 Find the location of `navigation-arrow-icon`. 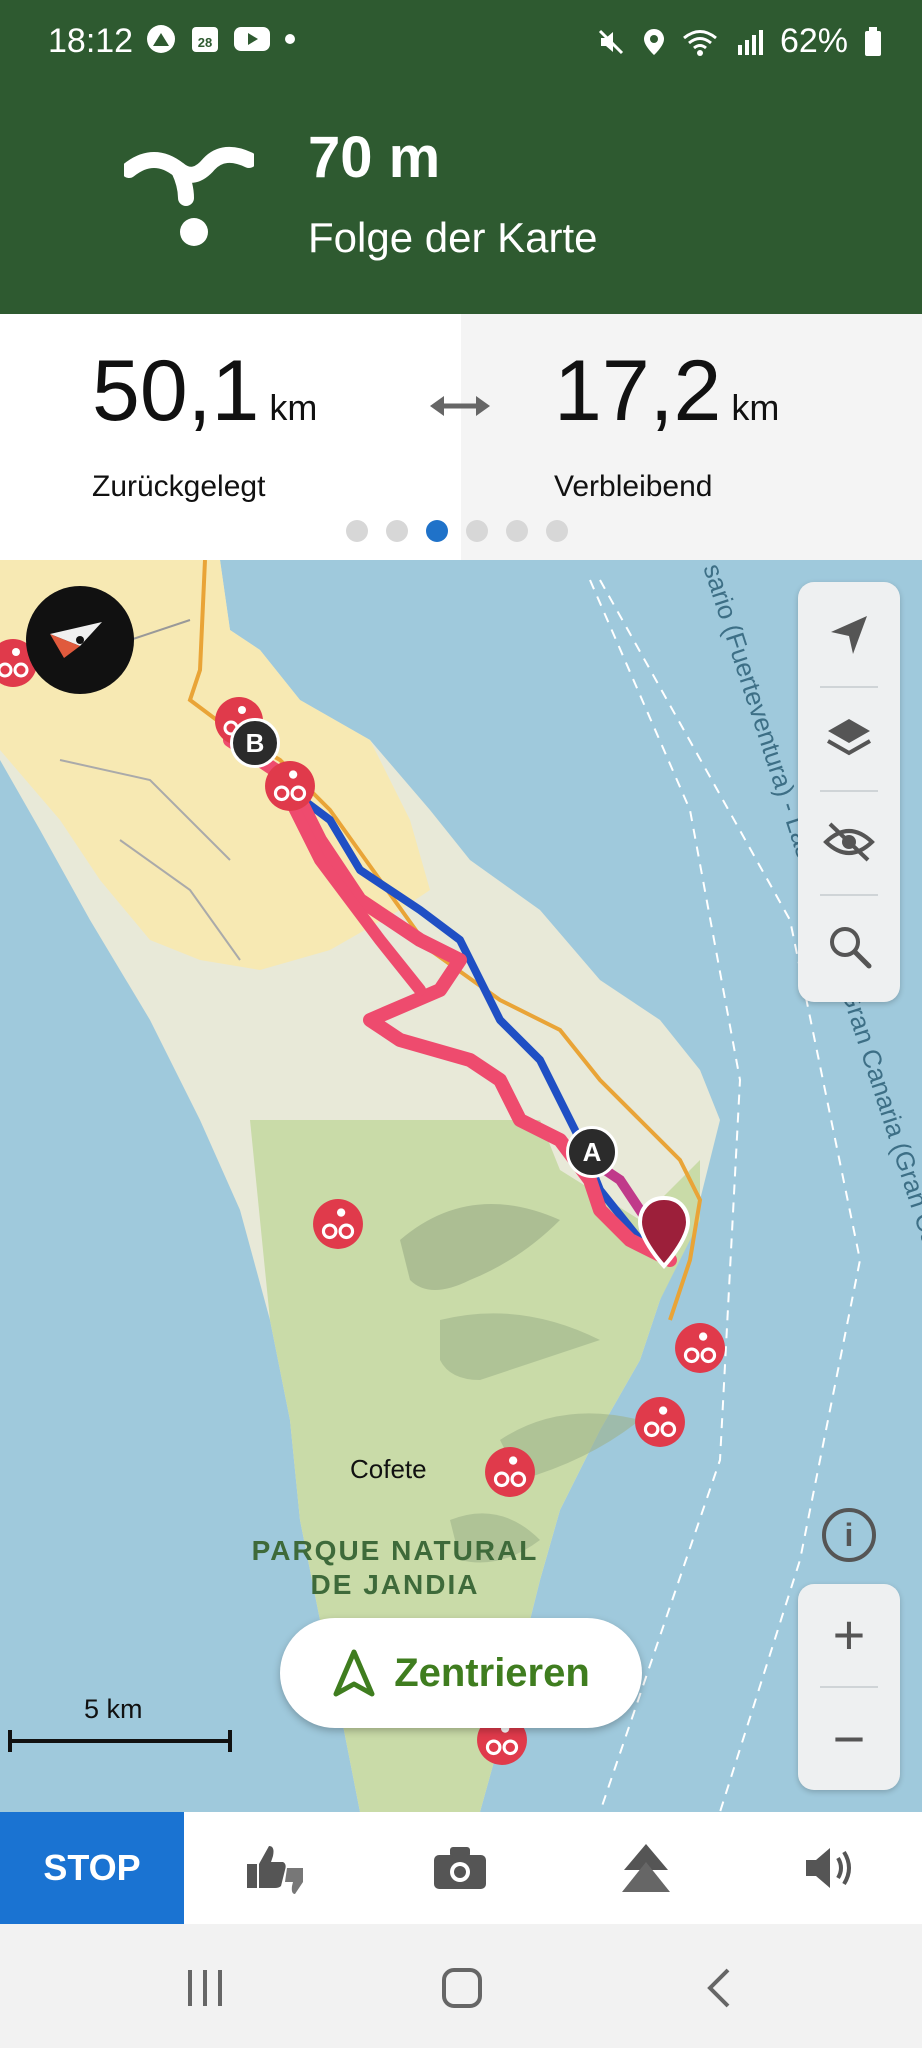

navigation-arrow-icon is located at coordinates (849, 635).